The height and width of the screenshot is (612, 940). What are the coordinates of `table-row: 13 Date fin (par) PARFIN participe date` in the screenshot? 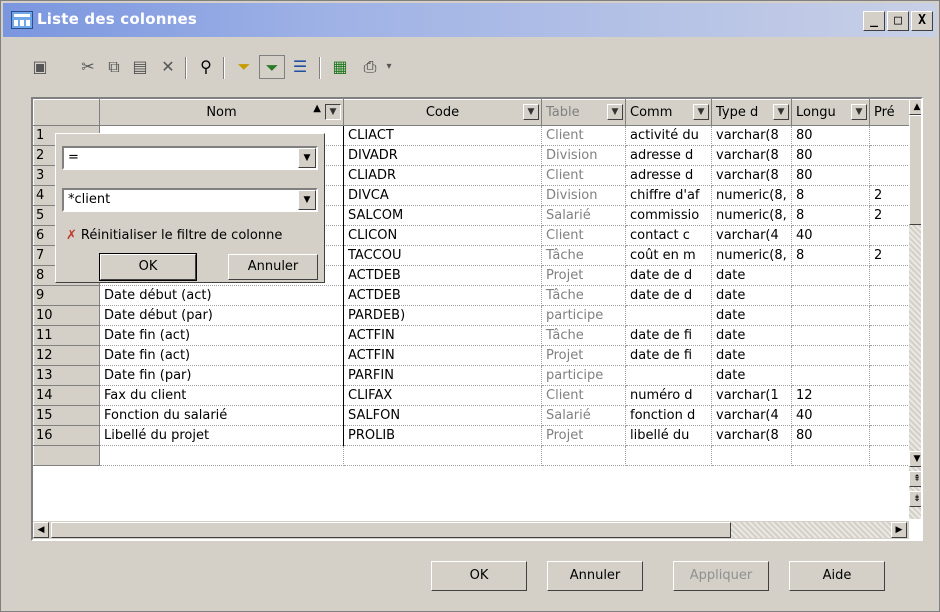 It's located at (471, 375).